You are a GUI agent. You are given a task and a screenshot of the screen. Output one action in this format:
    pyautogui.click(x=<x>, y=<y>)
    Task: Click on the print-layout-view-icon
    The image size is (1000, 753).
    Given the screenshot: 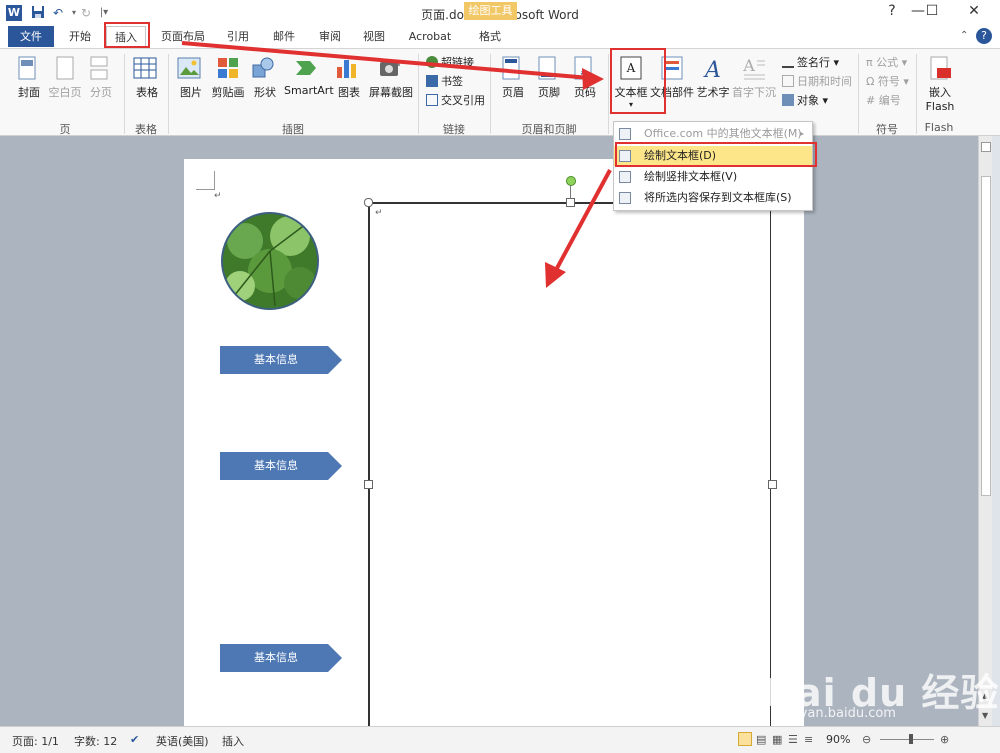 What is the action you would take?
    pyautogui.click(x=745, y=739)
    